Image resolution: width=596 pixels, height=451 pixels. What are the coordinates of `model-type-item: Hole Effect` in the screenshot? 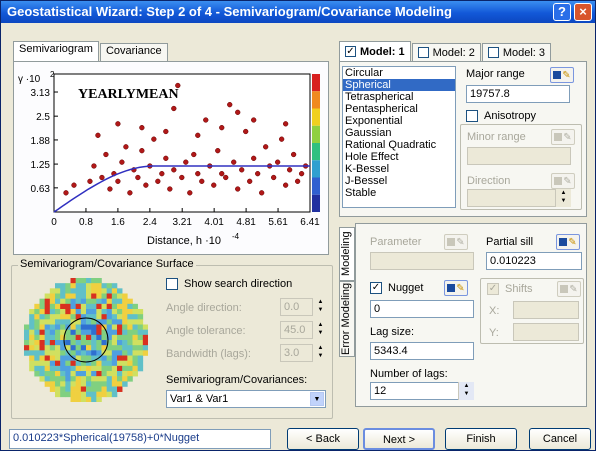 It's located at (399, 157).